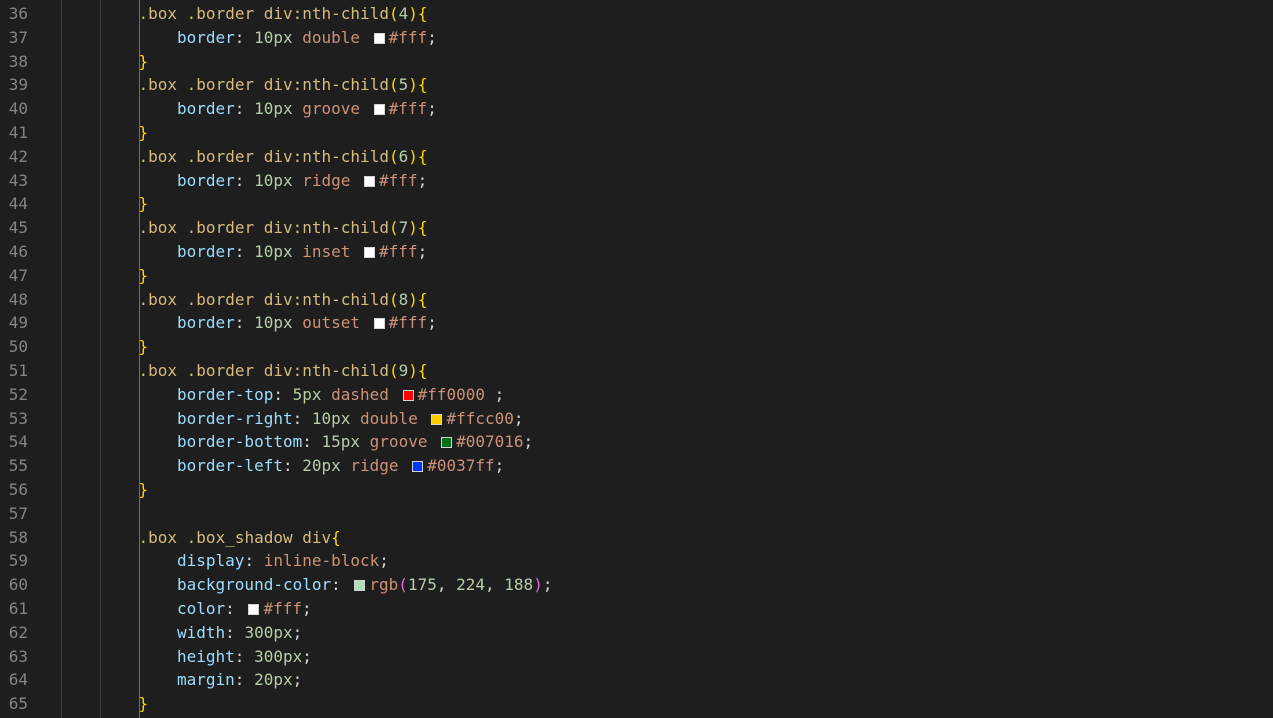  Describe the element at coordinates (636, 442) in the screenshot. I see `code-line: 54 border-bottom: 15px groove #007016;` at that location.